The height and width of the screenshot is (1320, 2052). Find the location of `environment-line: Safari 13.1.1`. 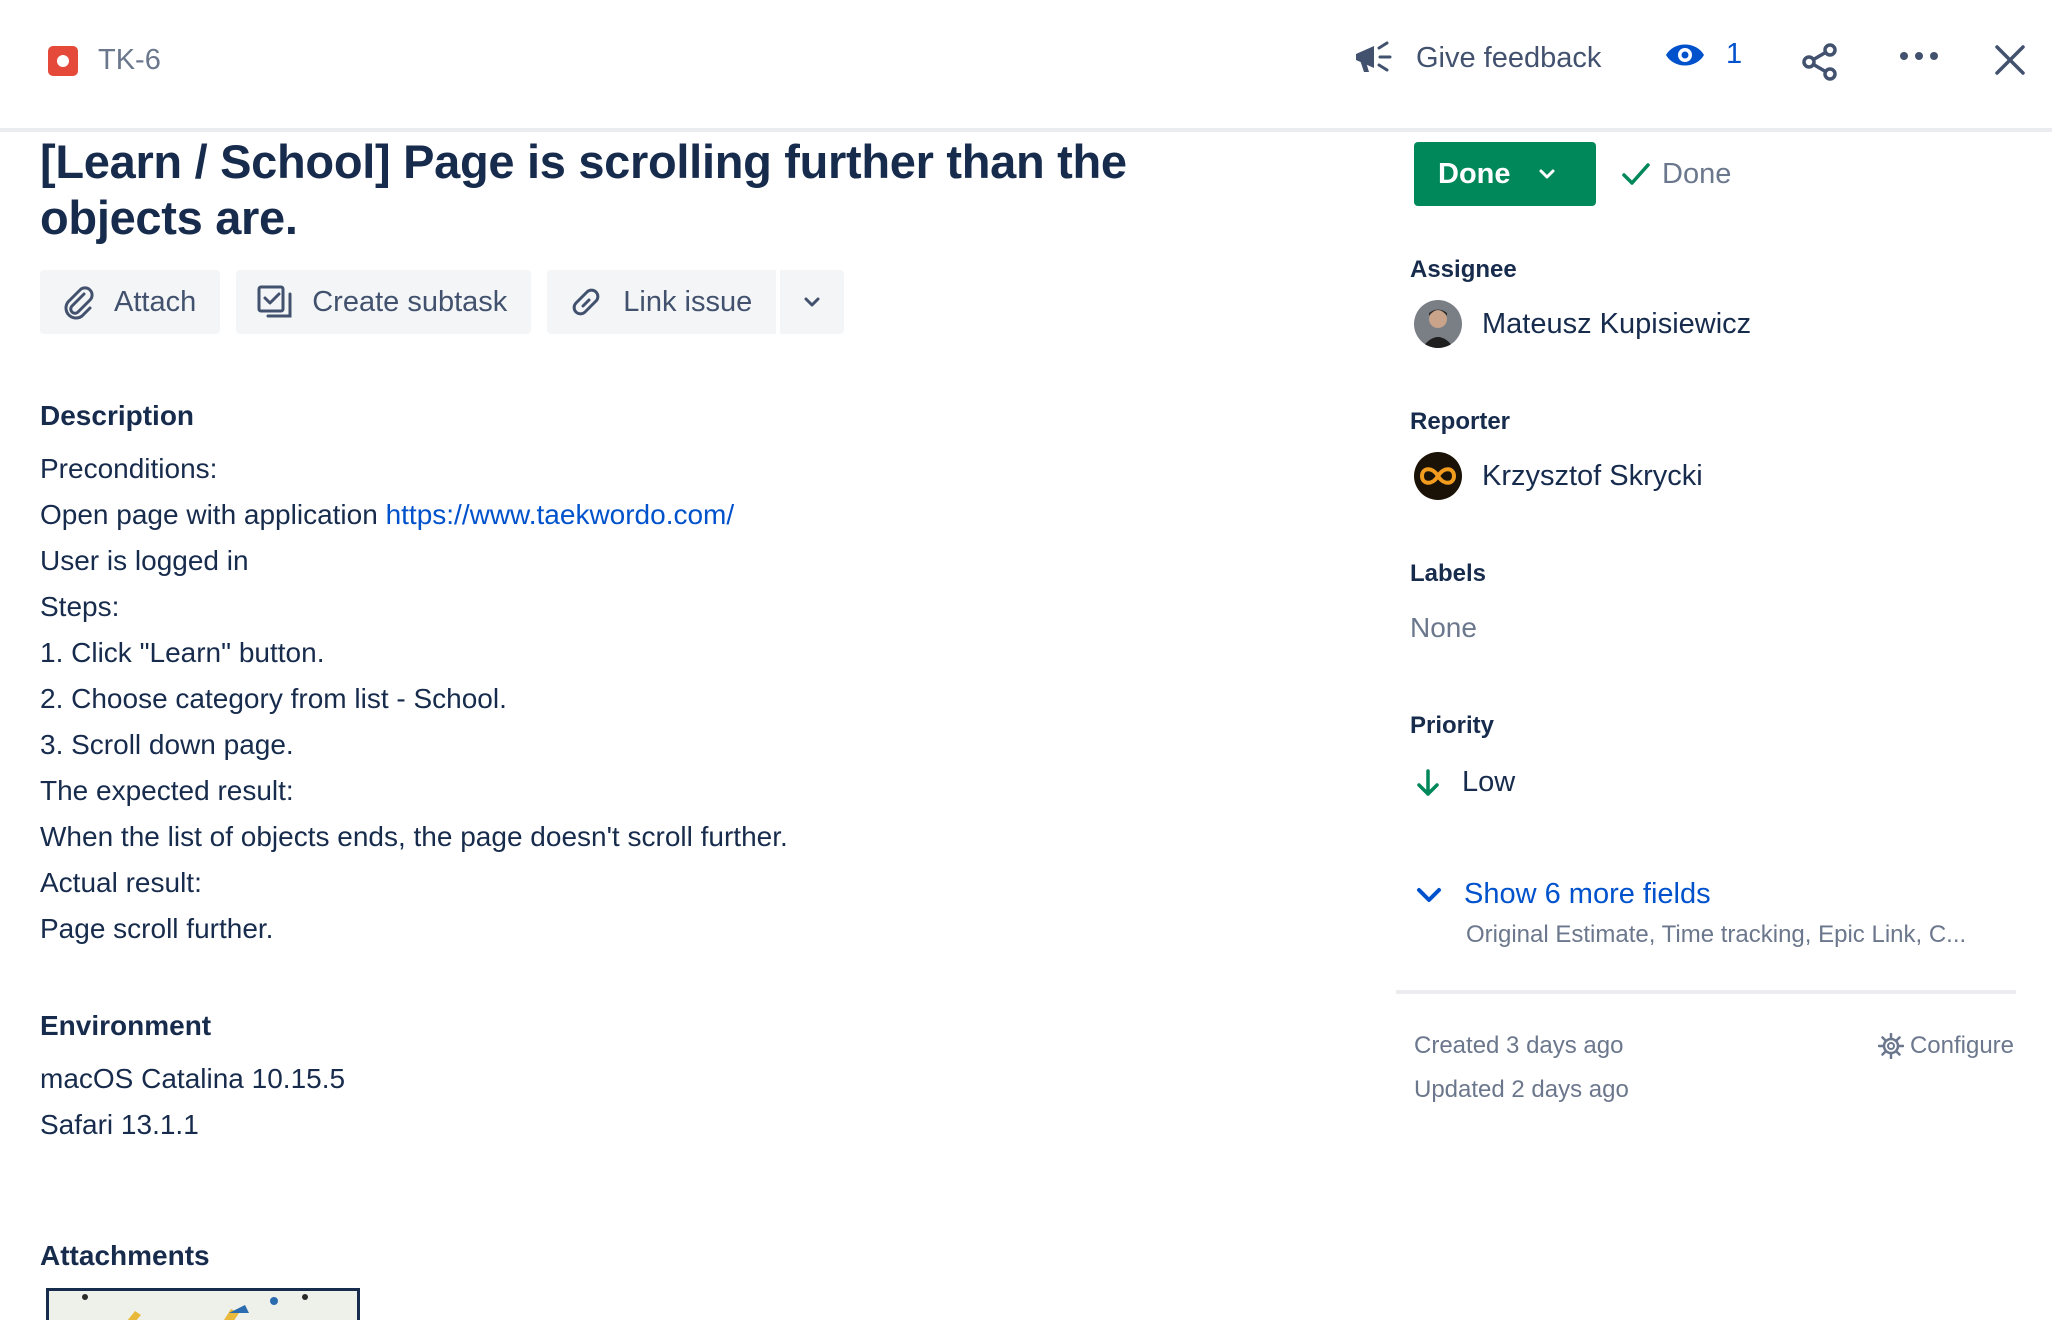

environment-line: Safari 13.1.1 is located at coordinates (119, 1124).